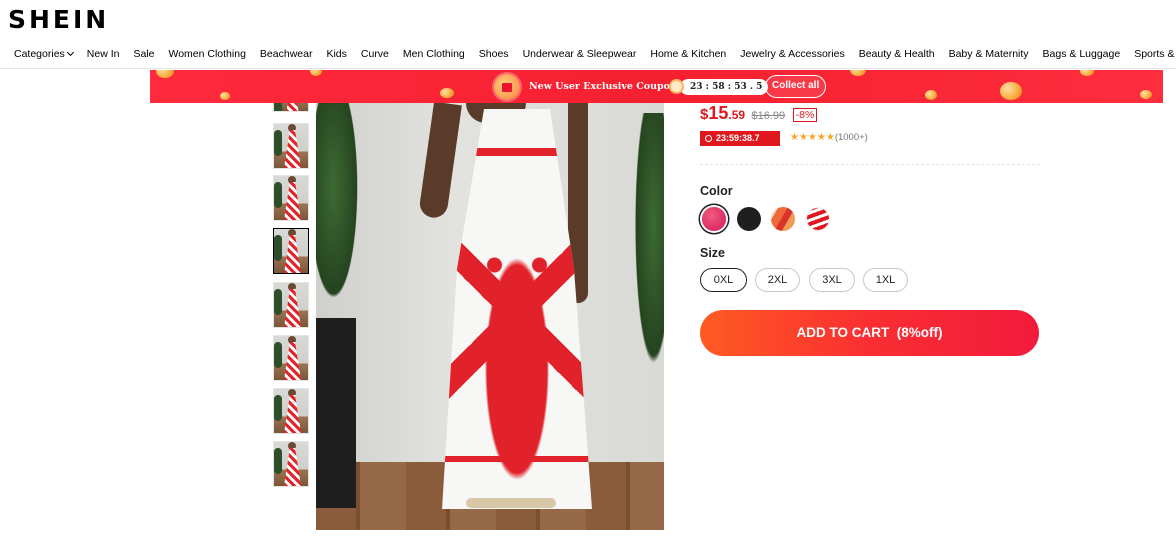  What do you see at coordinates (206, 54) in the screenshot?
I see `nav-women-clothing: Women Clothing` at bounding box center [206, 54].